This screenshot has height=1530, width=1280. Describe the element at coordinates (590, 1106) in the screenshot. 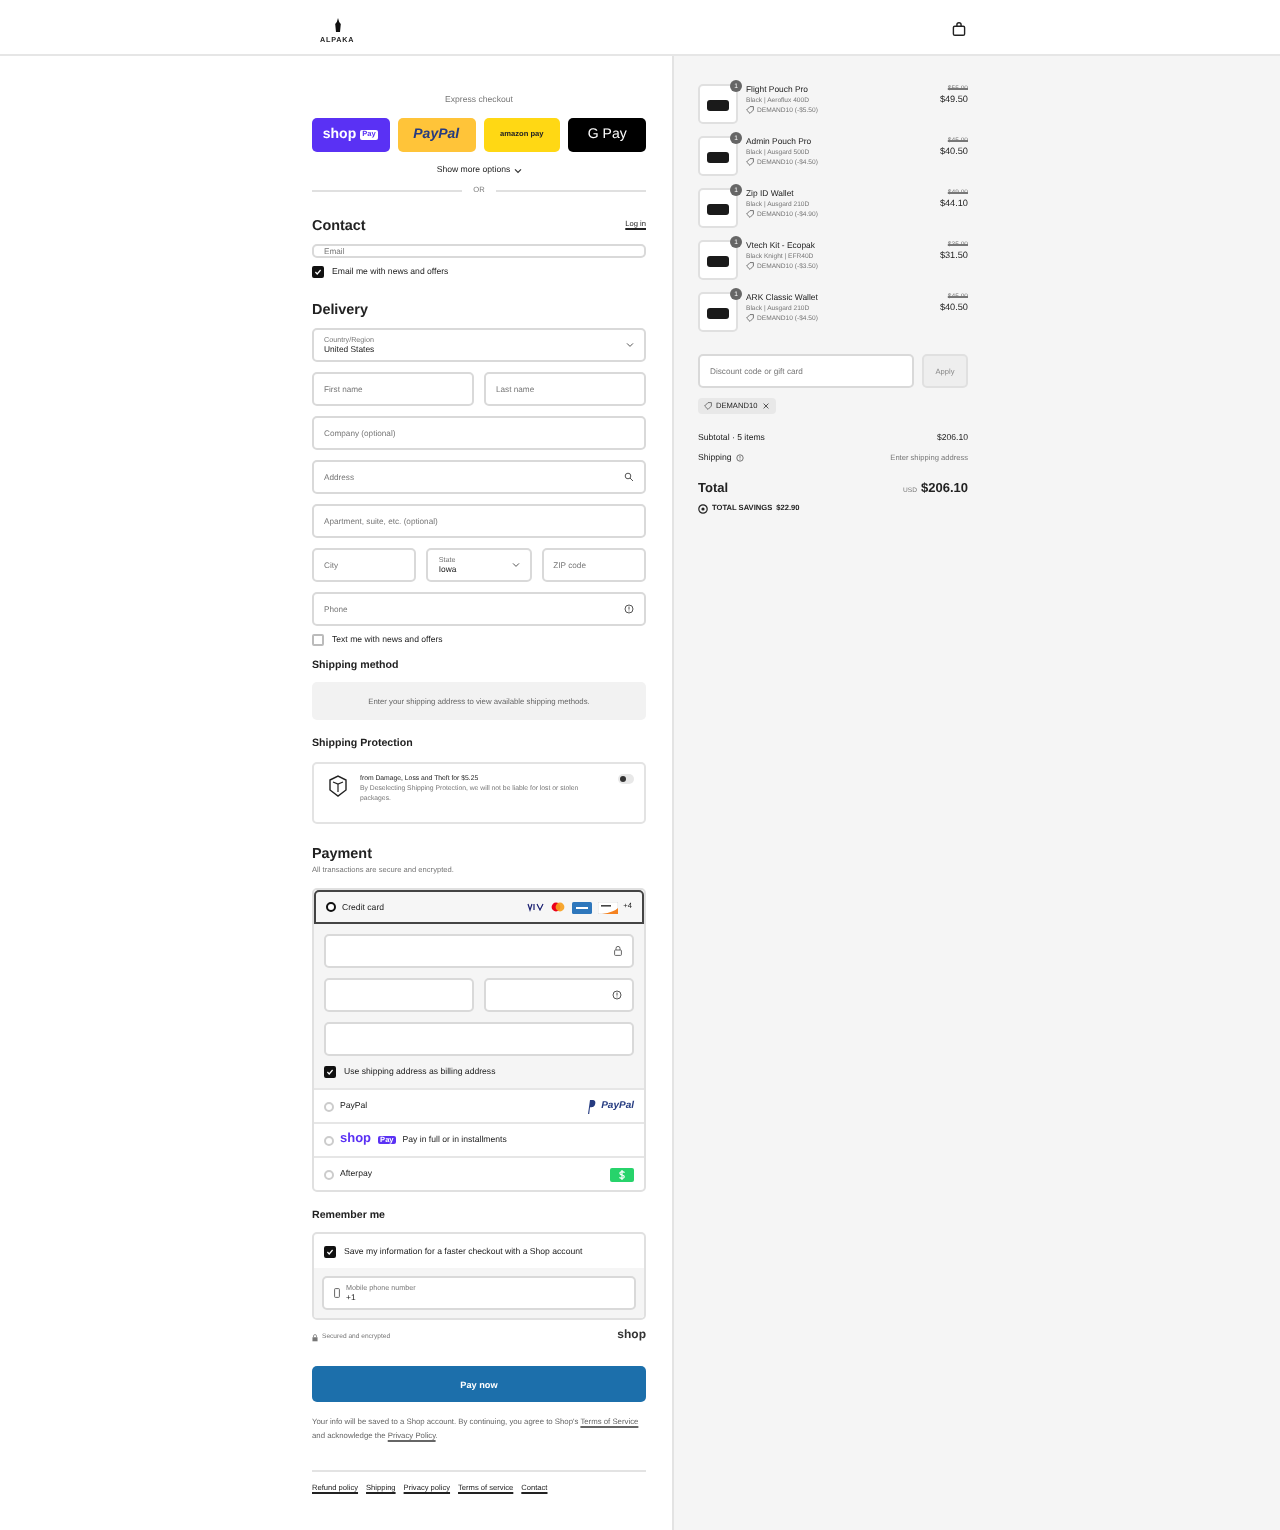

I see `paypal-icon` at that location.